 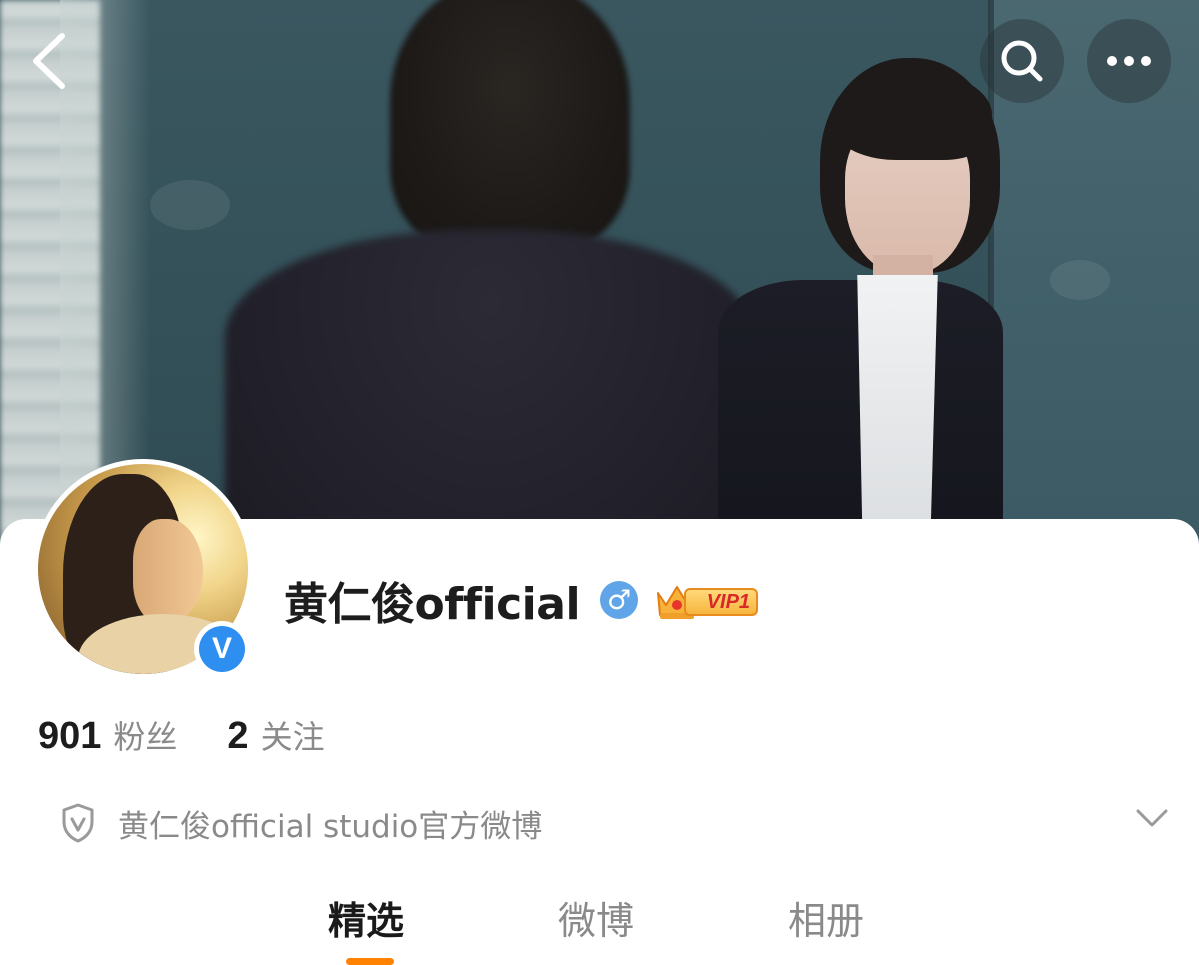 What do you see at coordinates (292, 737) in the screenshot?
I see `following-label: 关注` at bounding box center [292, 737].